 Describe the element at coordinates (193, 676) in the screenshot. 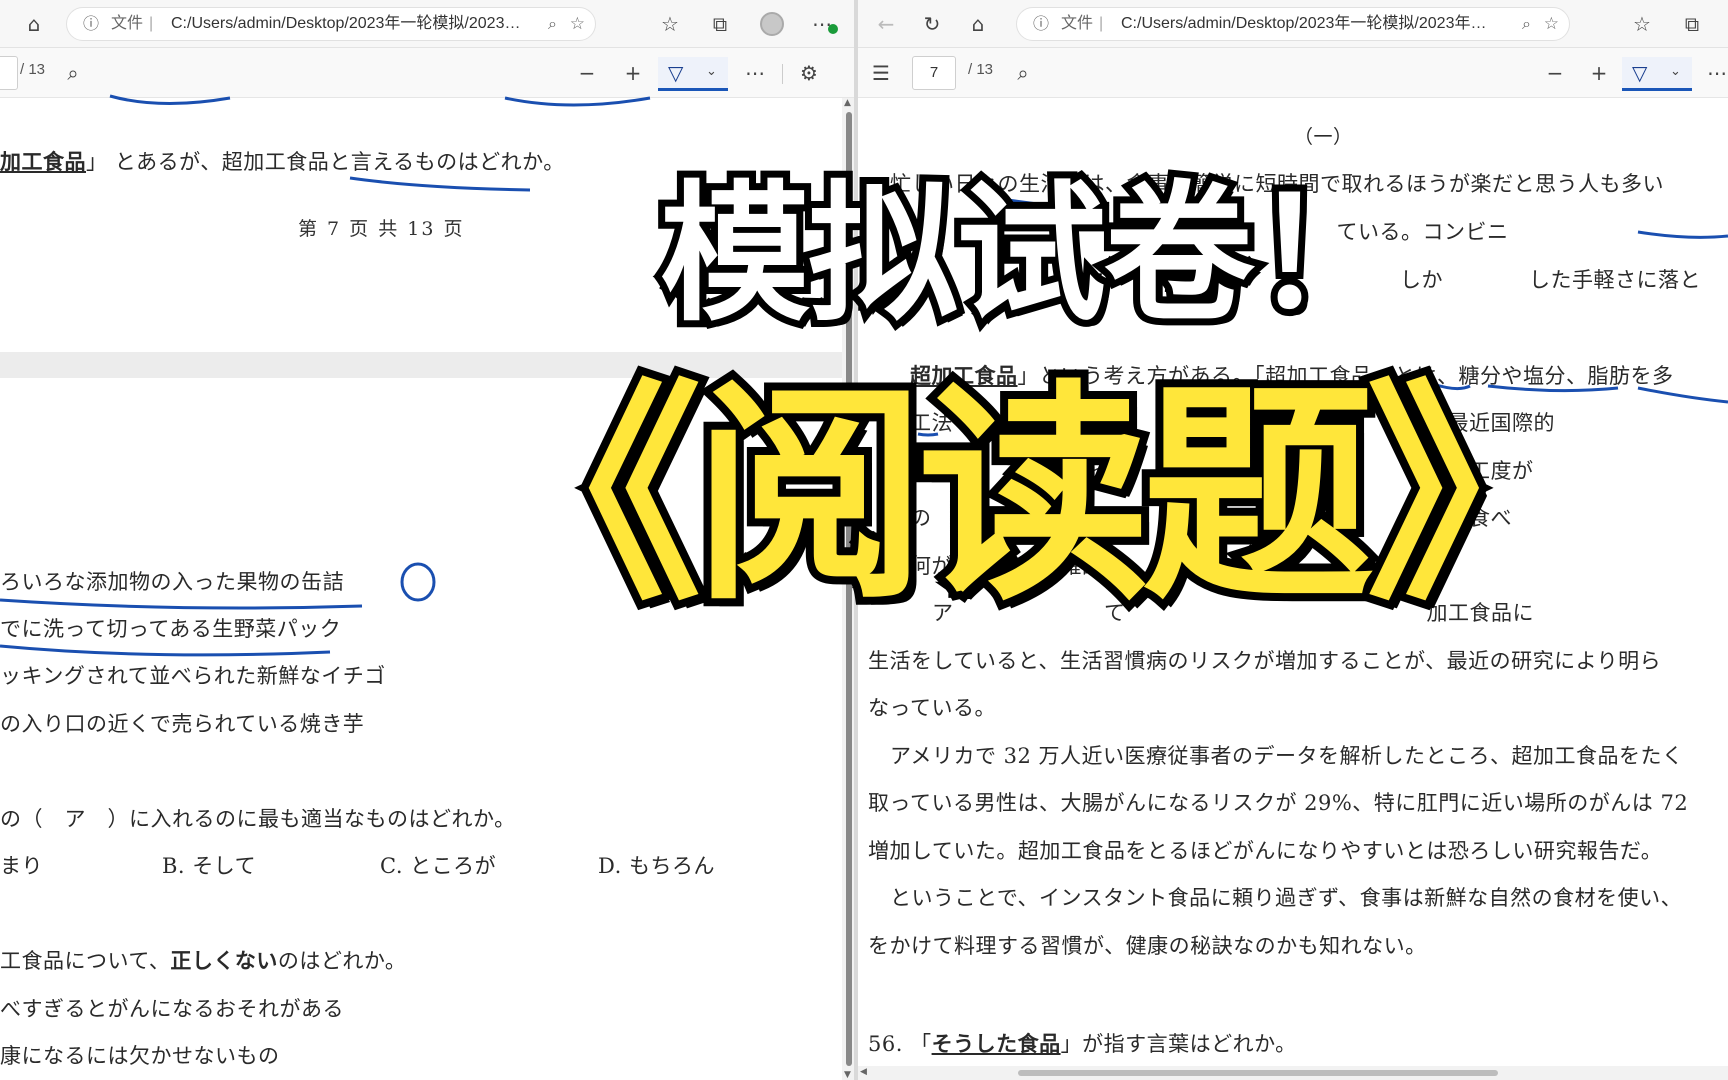

I see `option-3-line: ッキングされて並べられた新鮮なイチゴ` at that location.